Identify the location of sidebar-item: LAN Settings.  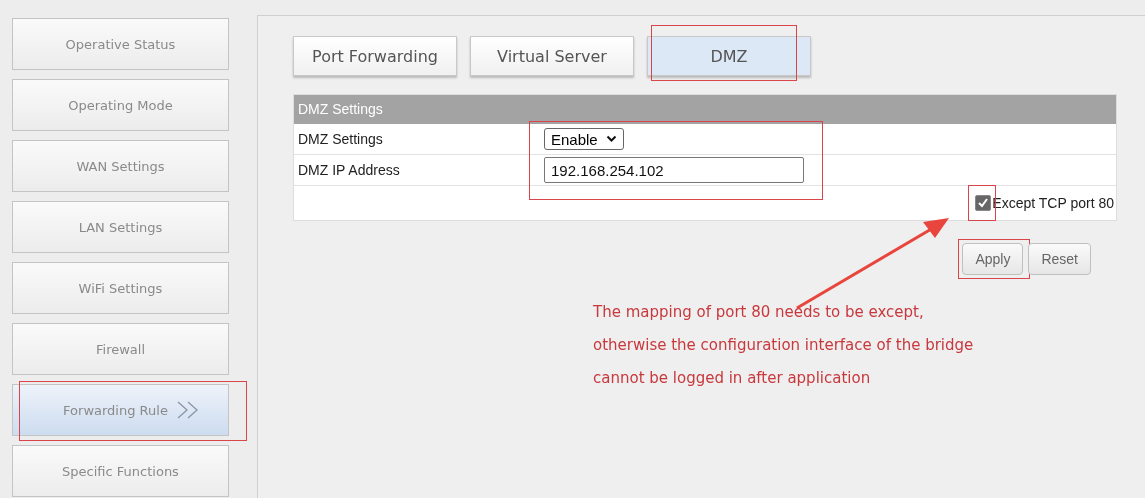
(120, 227).